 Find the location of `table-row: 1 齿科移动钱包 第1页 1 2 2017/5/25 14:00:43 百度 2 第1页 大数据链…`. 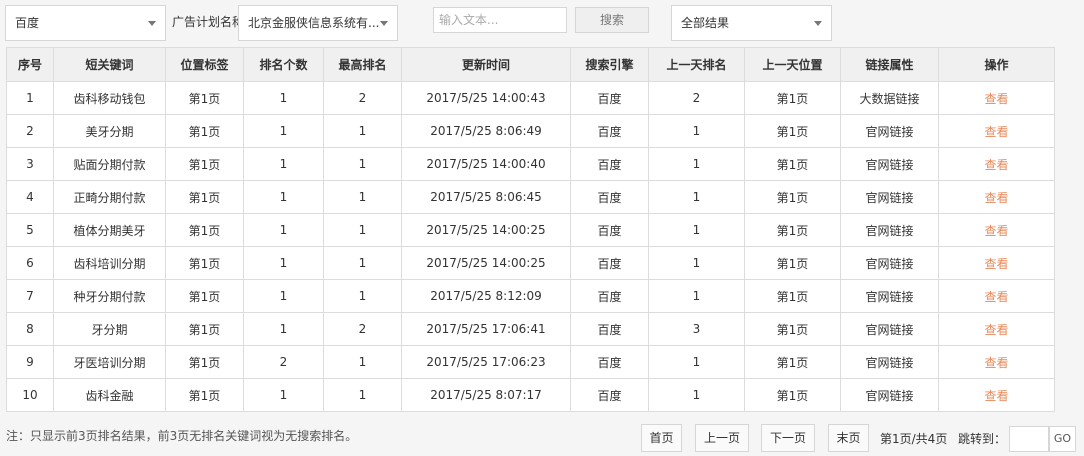

table-row: 1 齿科移动钱包 第1页 1 2 2017/5/25 14:00:43 百度 2 第1页 大数据链… is located at coordinates (530, 98).